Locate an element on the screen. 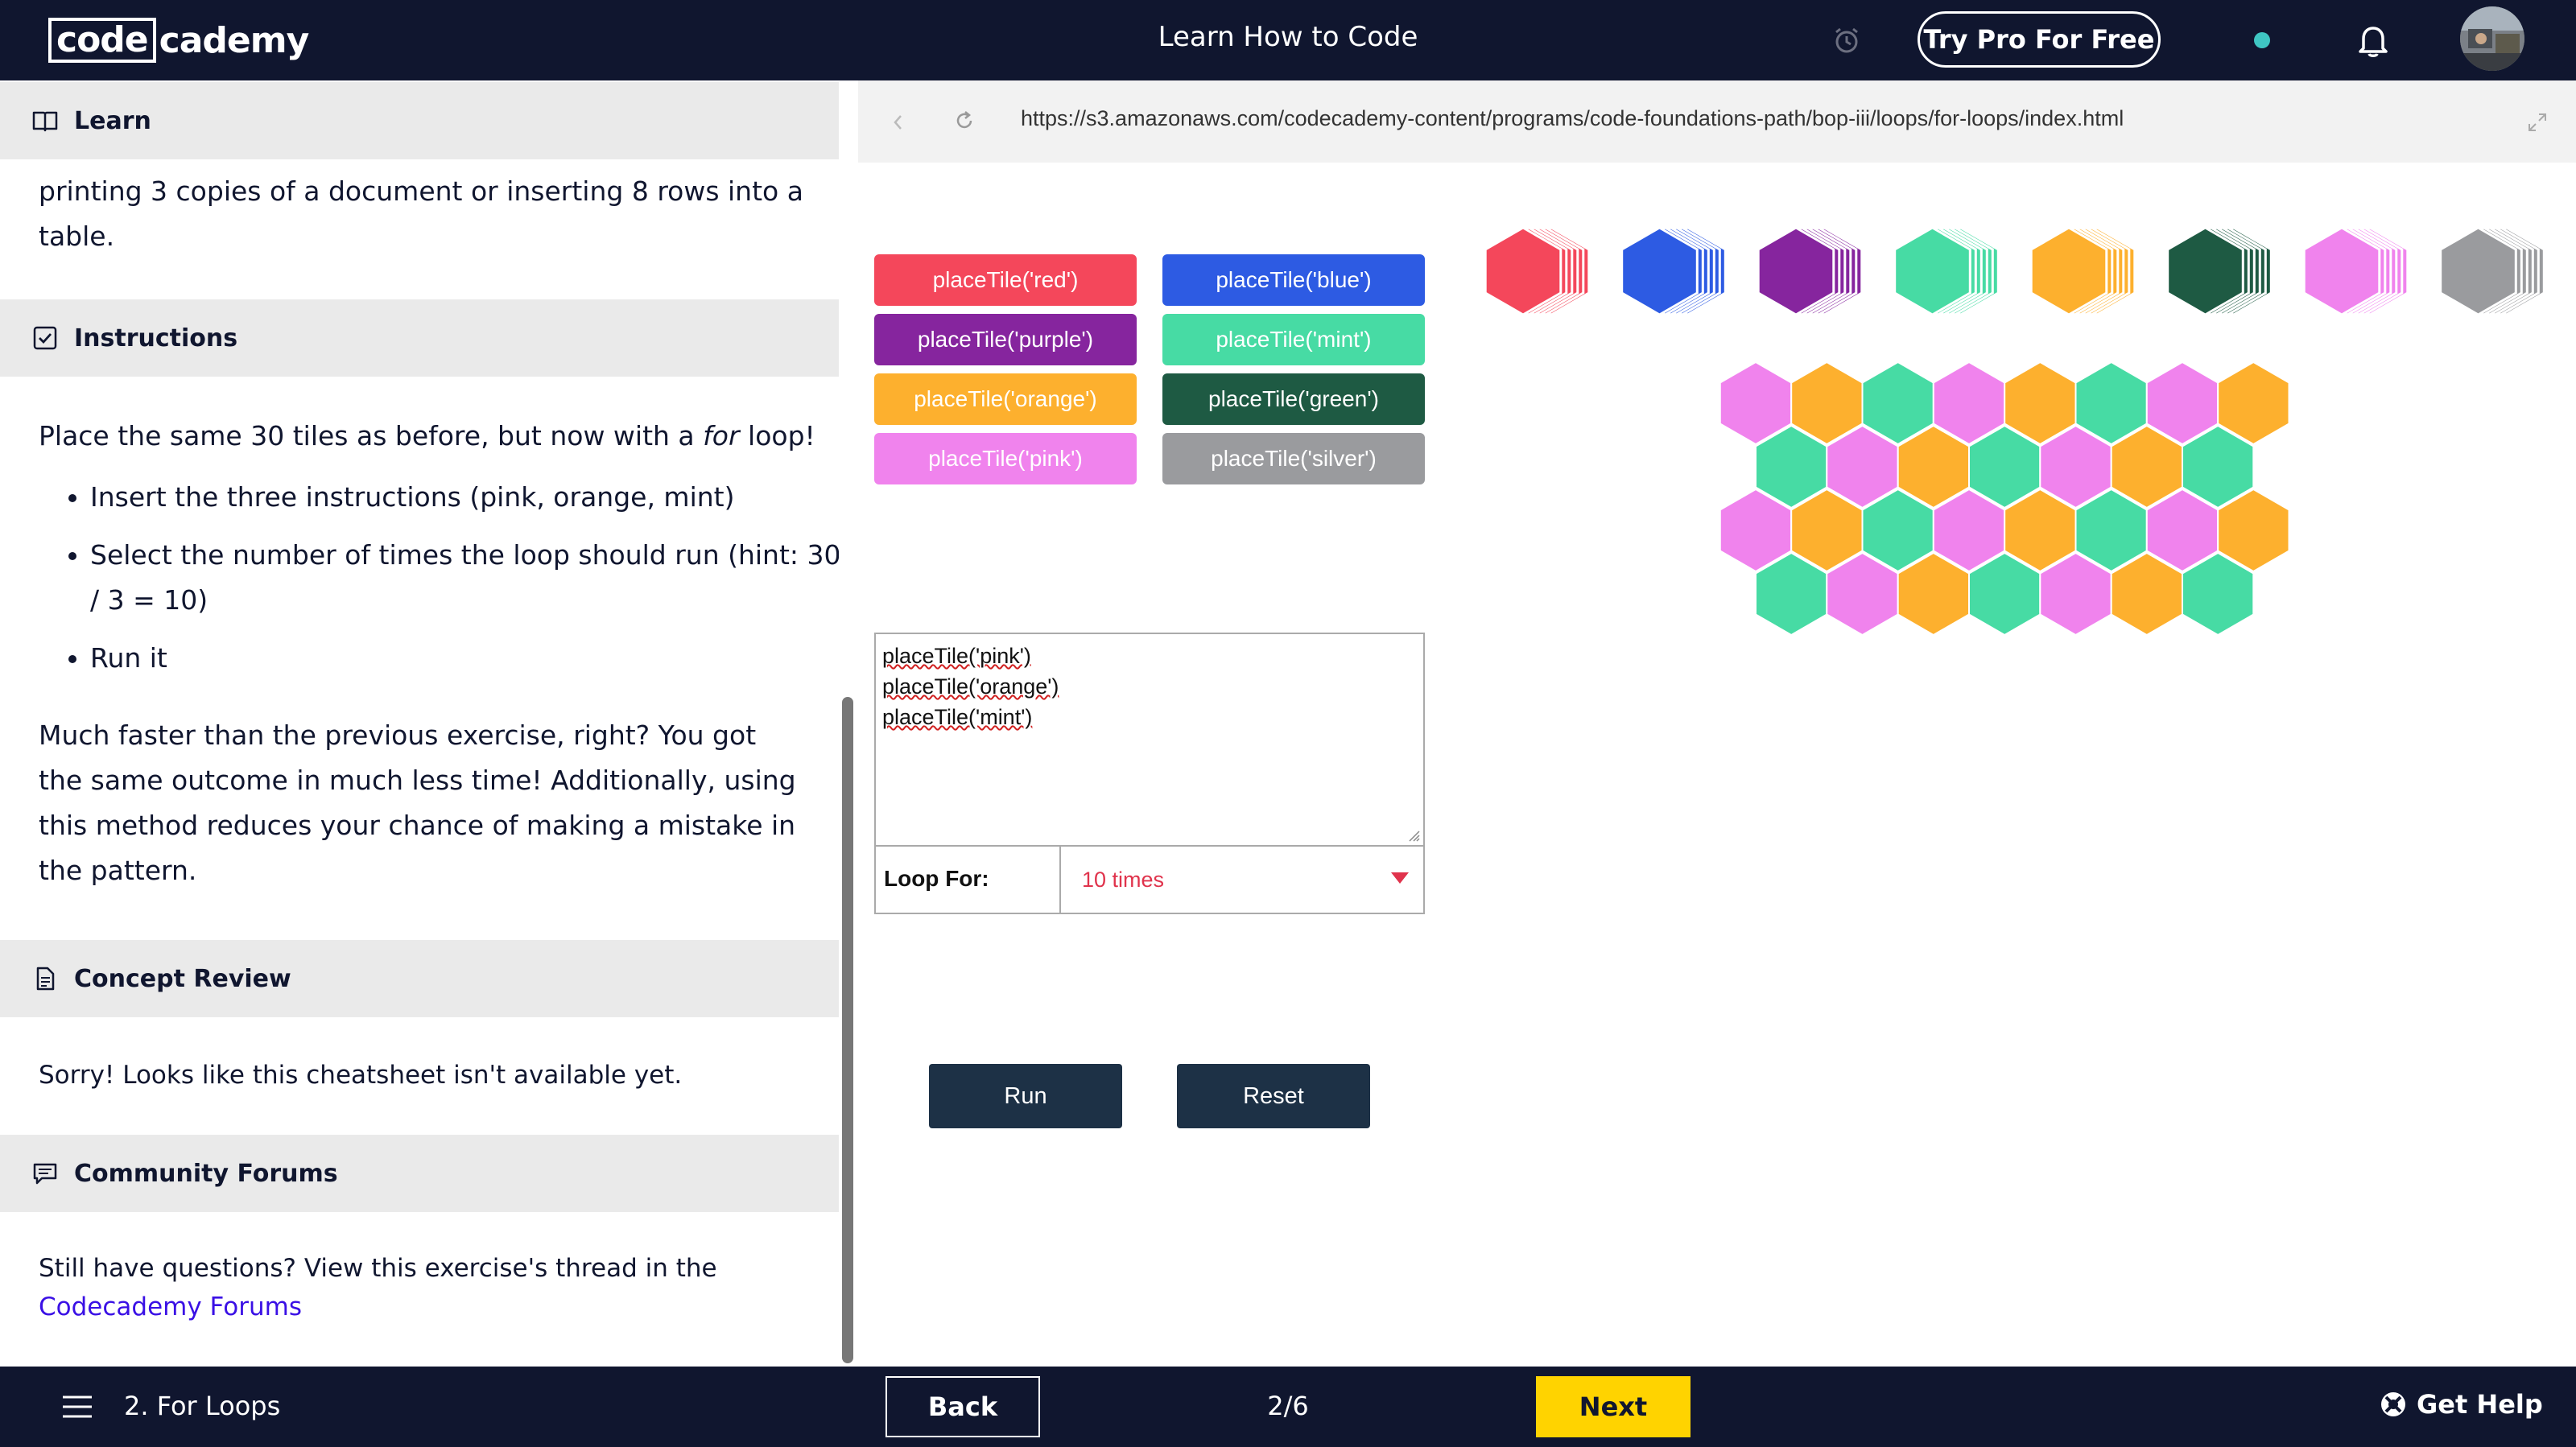 This screenshot has width=2576, height=1447. lesson-progress: 2/6 is located at coordinates (1288, 1406).